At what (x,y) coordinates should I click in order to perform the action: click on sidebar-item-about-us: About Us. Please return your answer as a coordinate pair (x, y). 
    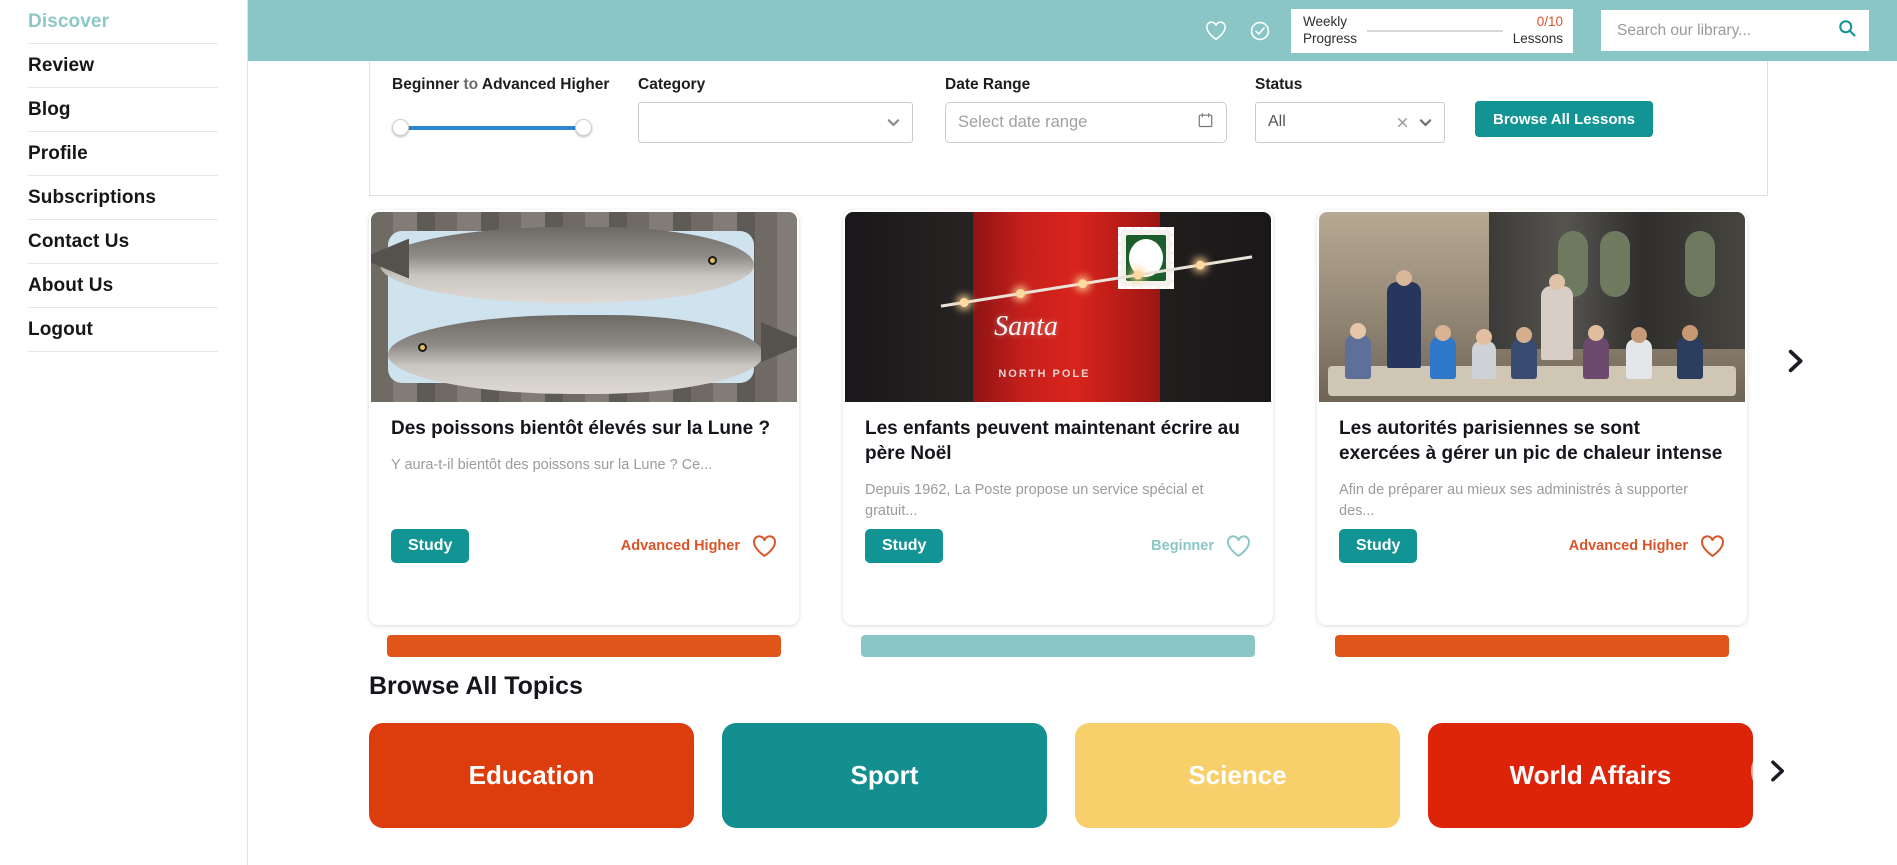
    Looking at the image, I should click on (123, 286).